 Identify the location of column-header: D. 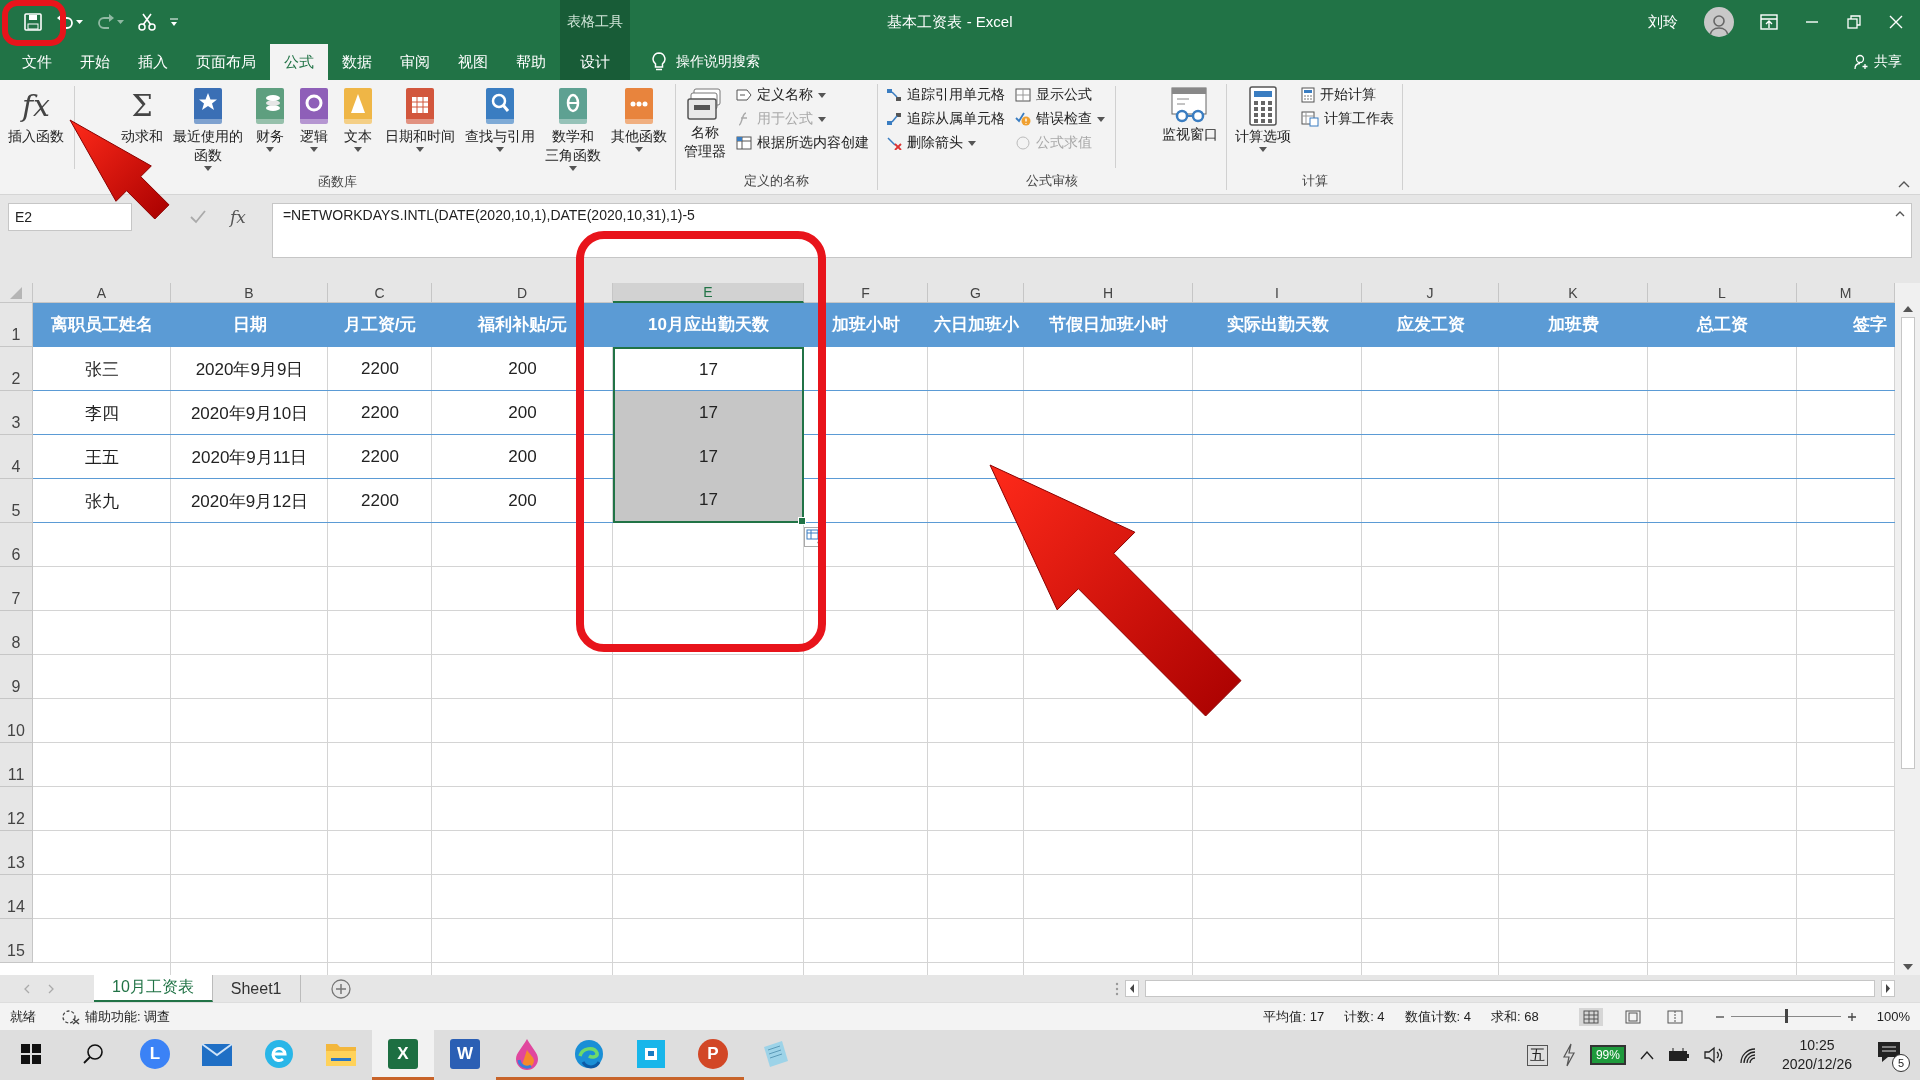
(522, 293).